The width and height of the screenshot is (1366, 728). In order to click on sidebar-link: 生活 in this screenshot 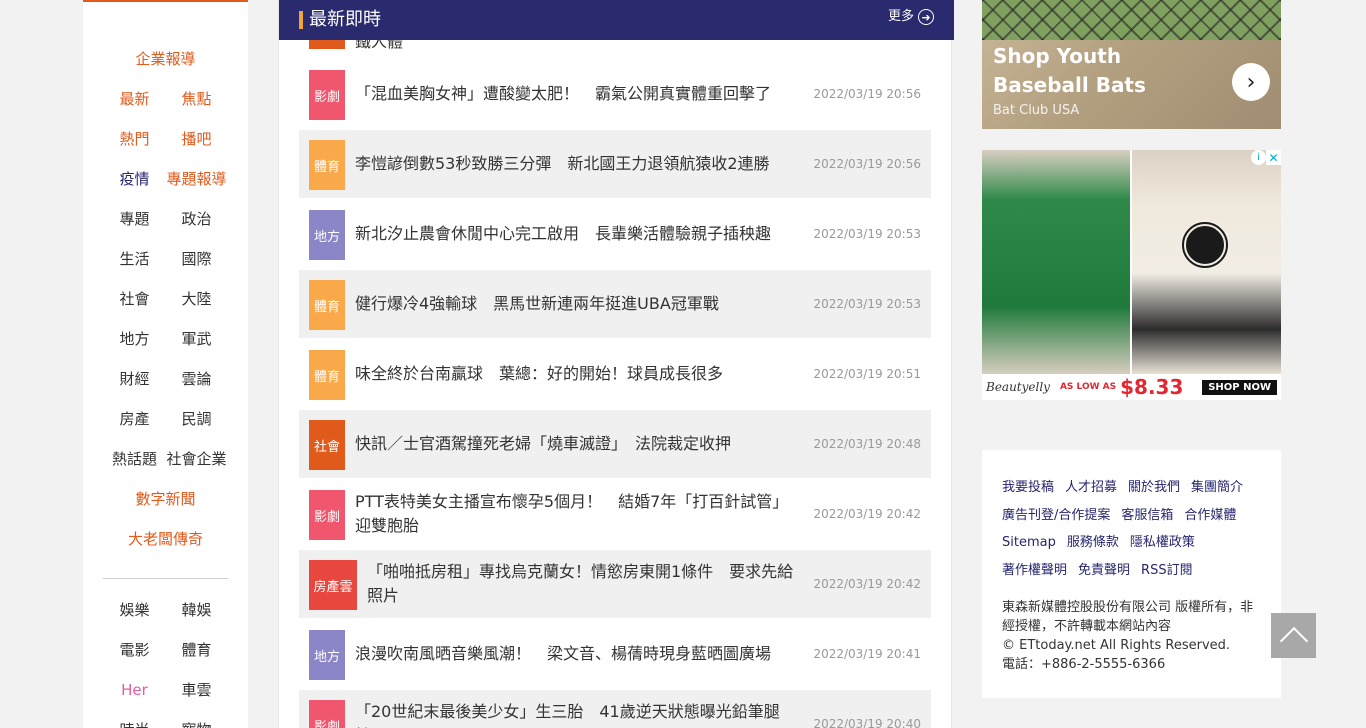, I will do `click(135, 259)`.